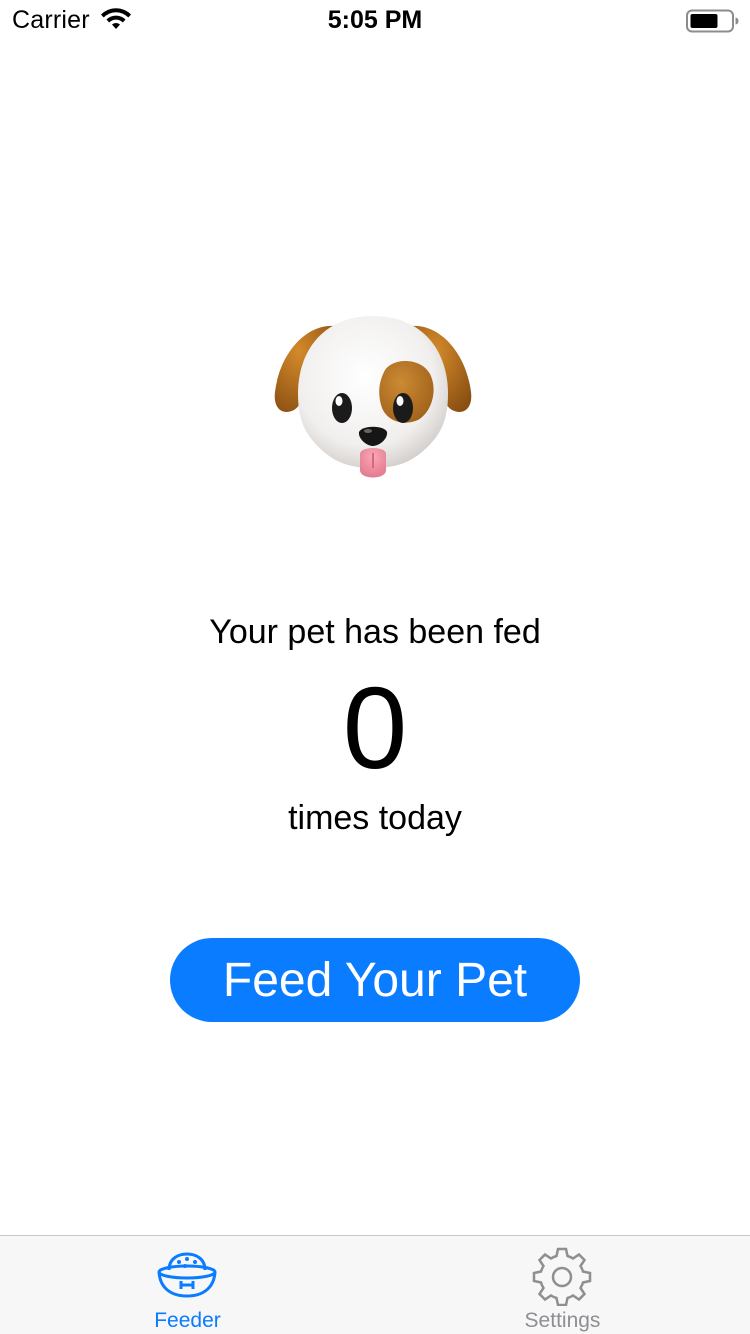  I want to click on tab-settings: Settings, so click(562, 1285).